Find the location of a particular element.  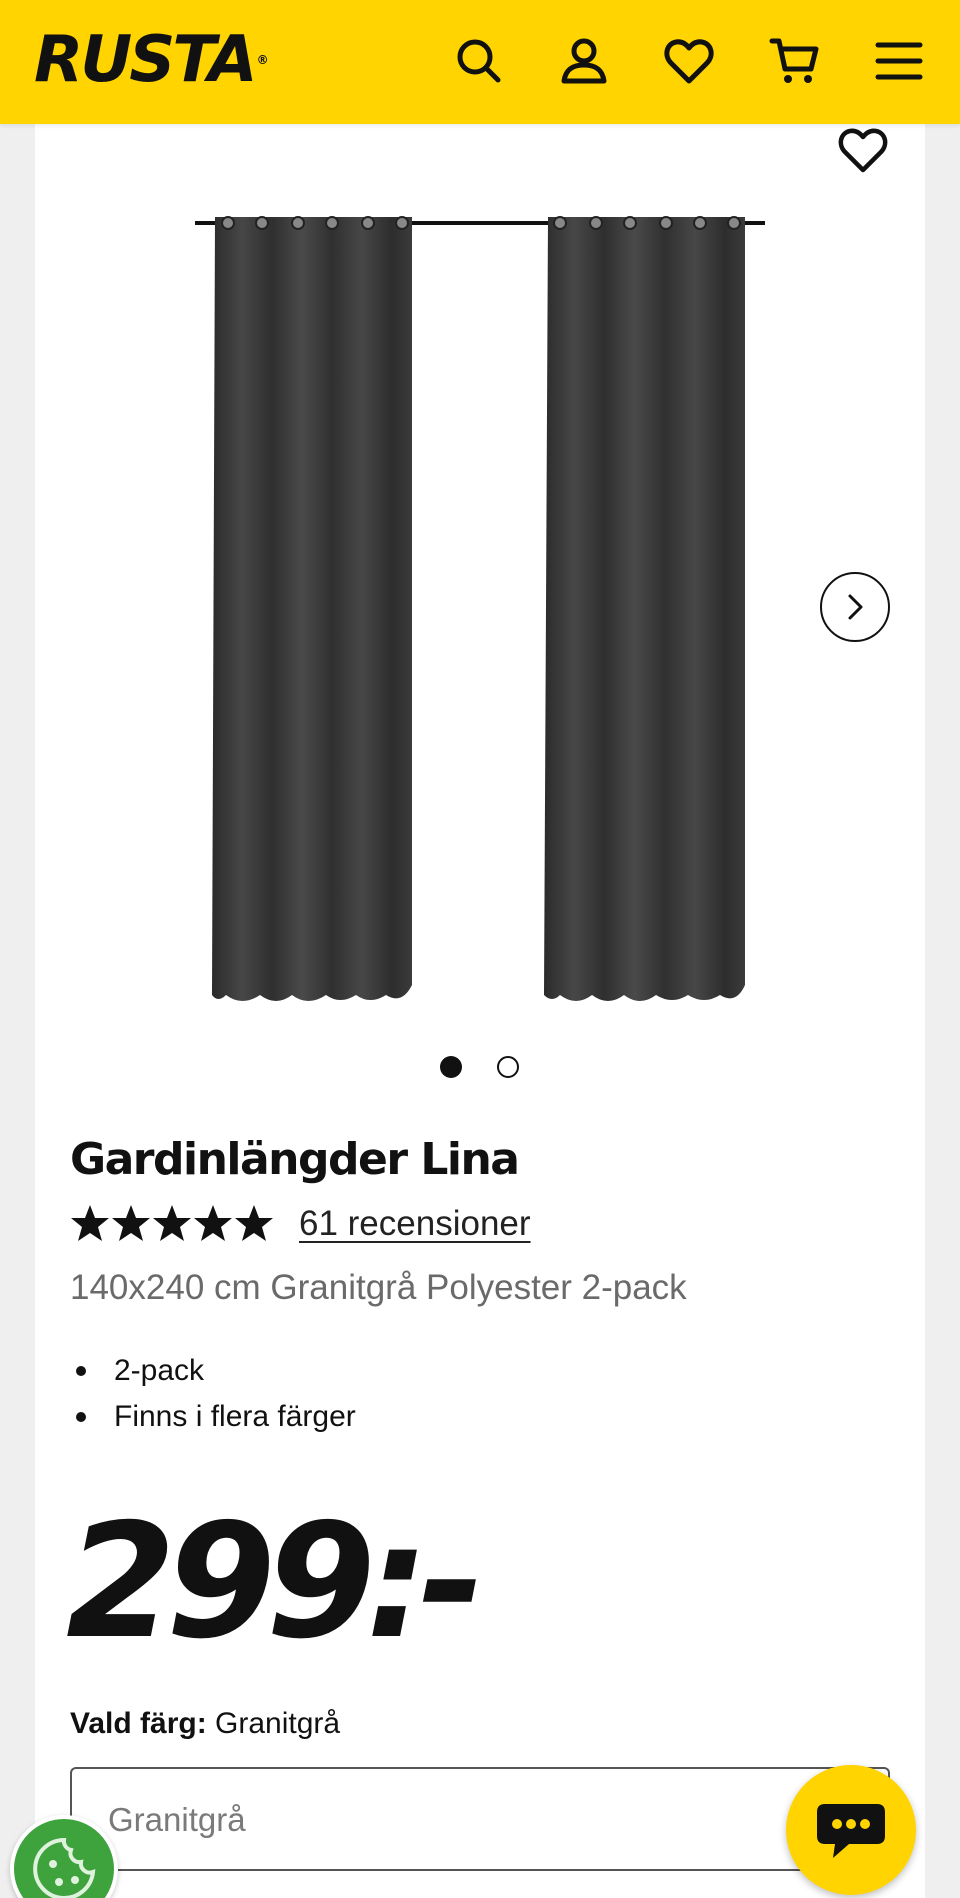

logo-text: RUSTA is located at coordinates (146, 60).